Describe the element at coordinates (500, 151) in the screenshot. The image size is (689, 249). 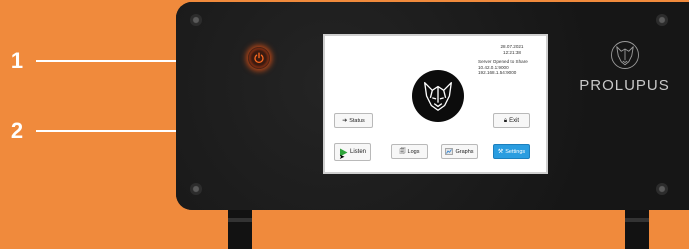
I see `settings-icon: ⚒︎` at that location.